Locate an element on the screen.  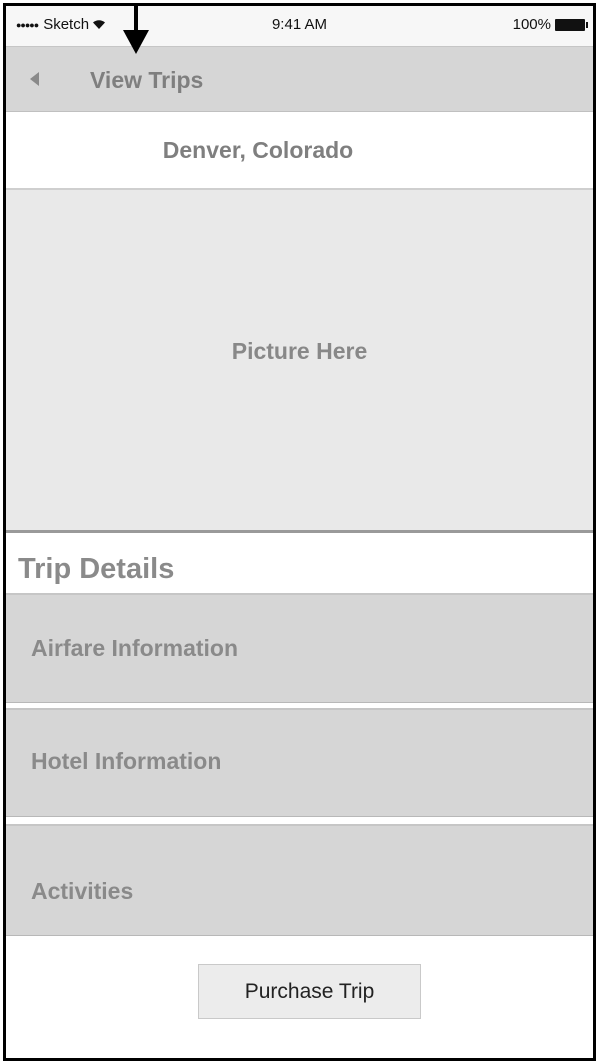
activities-row: Activities is located at coordinates (299, 880).